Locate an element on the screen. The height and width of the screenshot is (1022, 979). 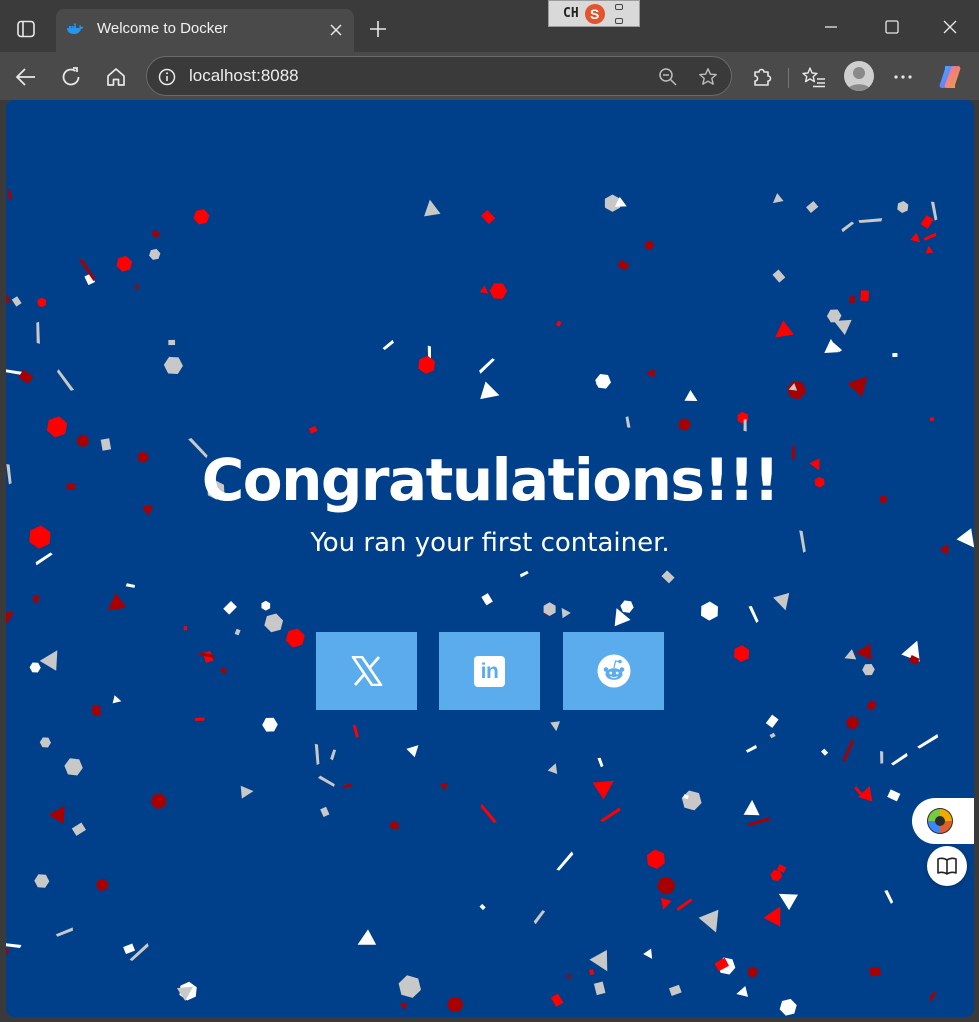
extensions-button is located at coordinates (762, 77).